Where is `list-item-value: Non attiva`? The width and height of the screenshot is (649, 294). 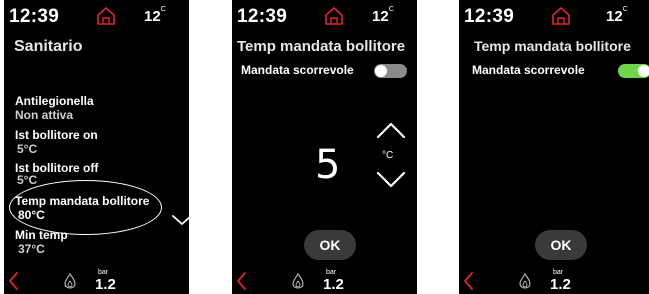 list-item-value: Non attiva is located at coordinates (44, 115).